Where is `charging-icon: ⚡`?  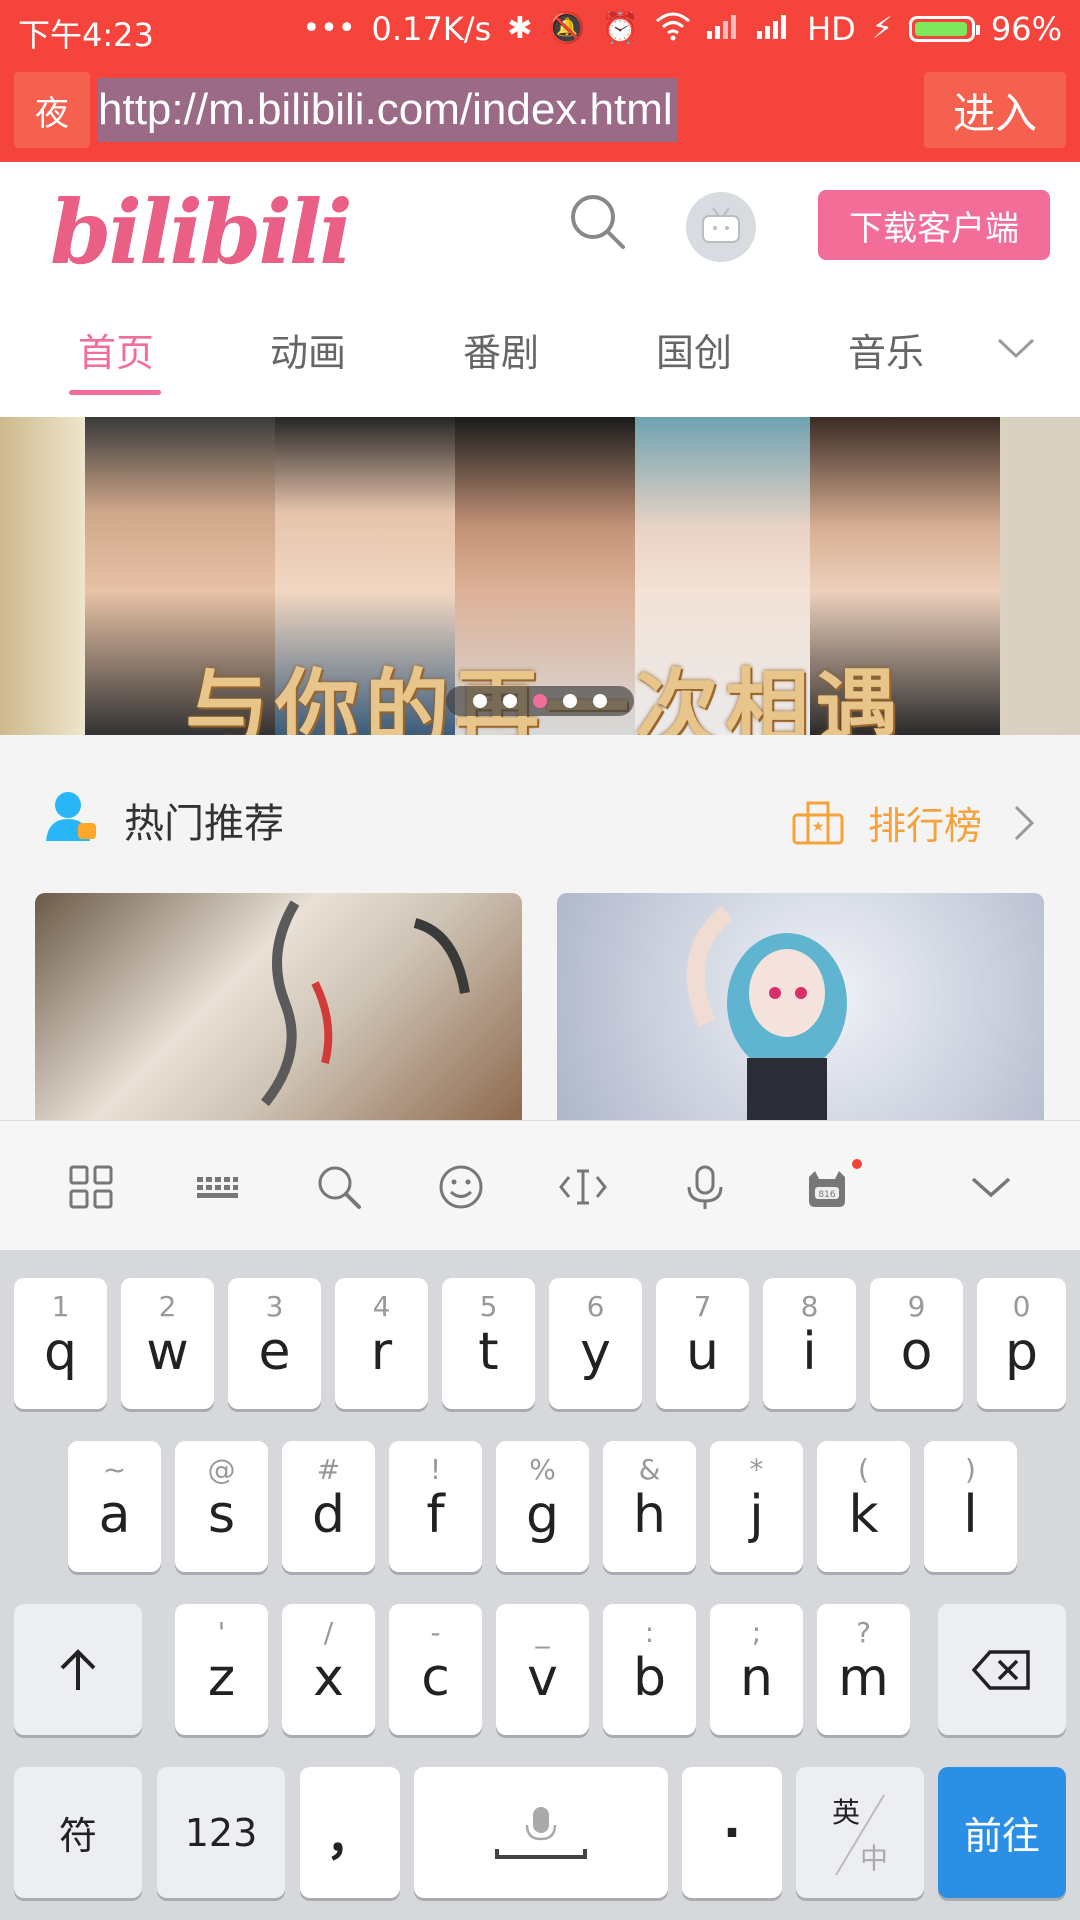
charging-icon: ⚡ is located at coordinates (882, 28).